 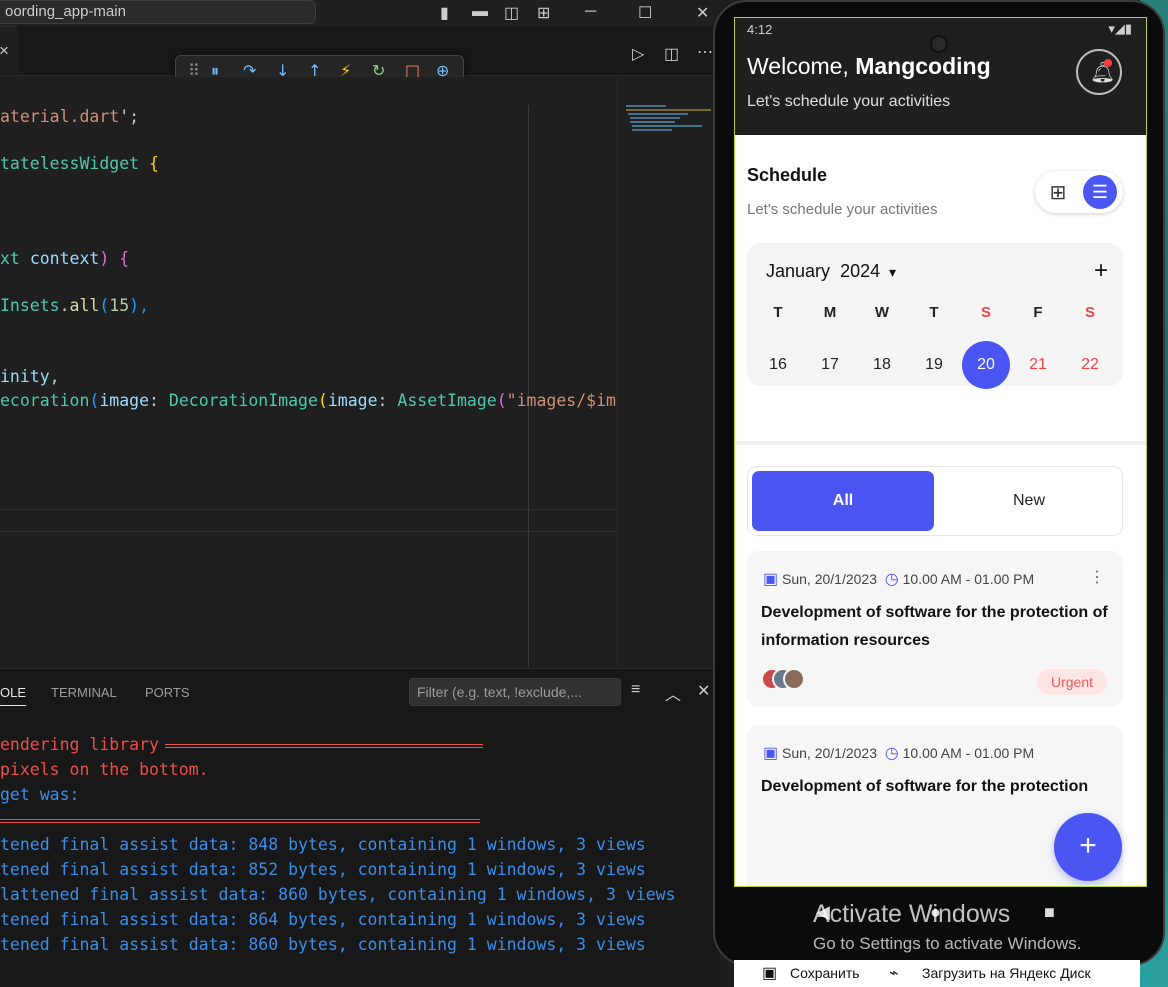 I want to click on code-token: ., so click(x=64, y=305).